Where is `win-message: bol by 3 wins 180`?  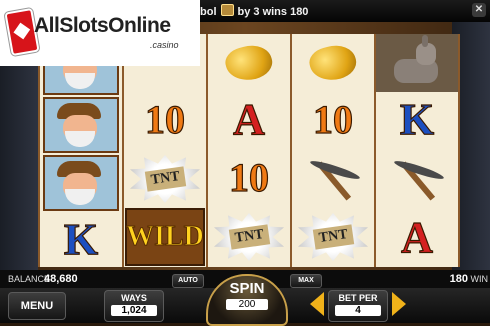
win-message: bol by 3 wins 180 is located at coordinates (254, 11).